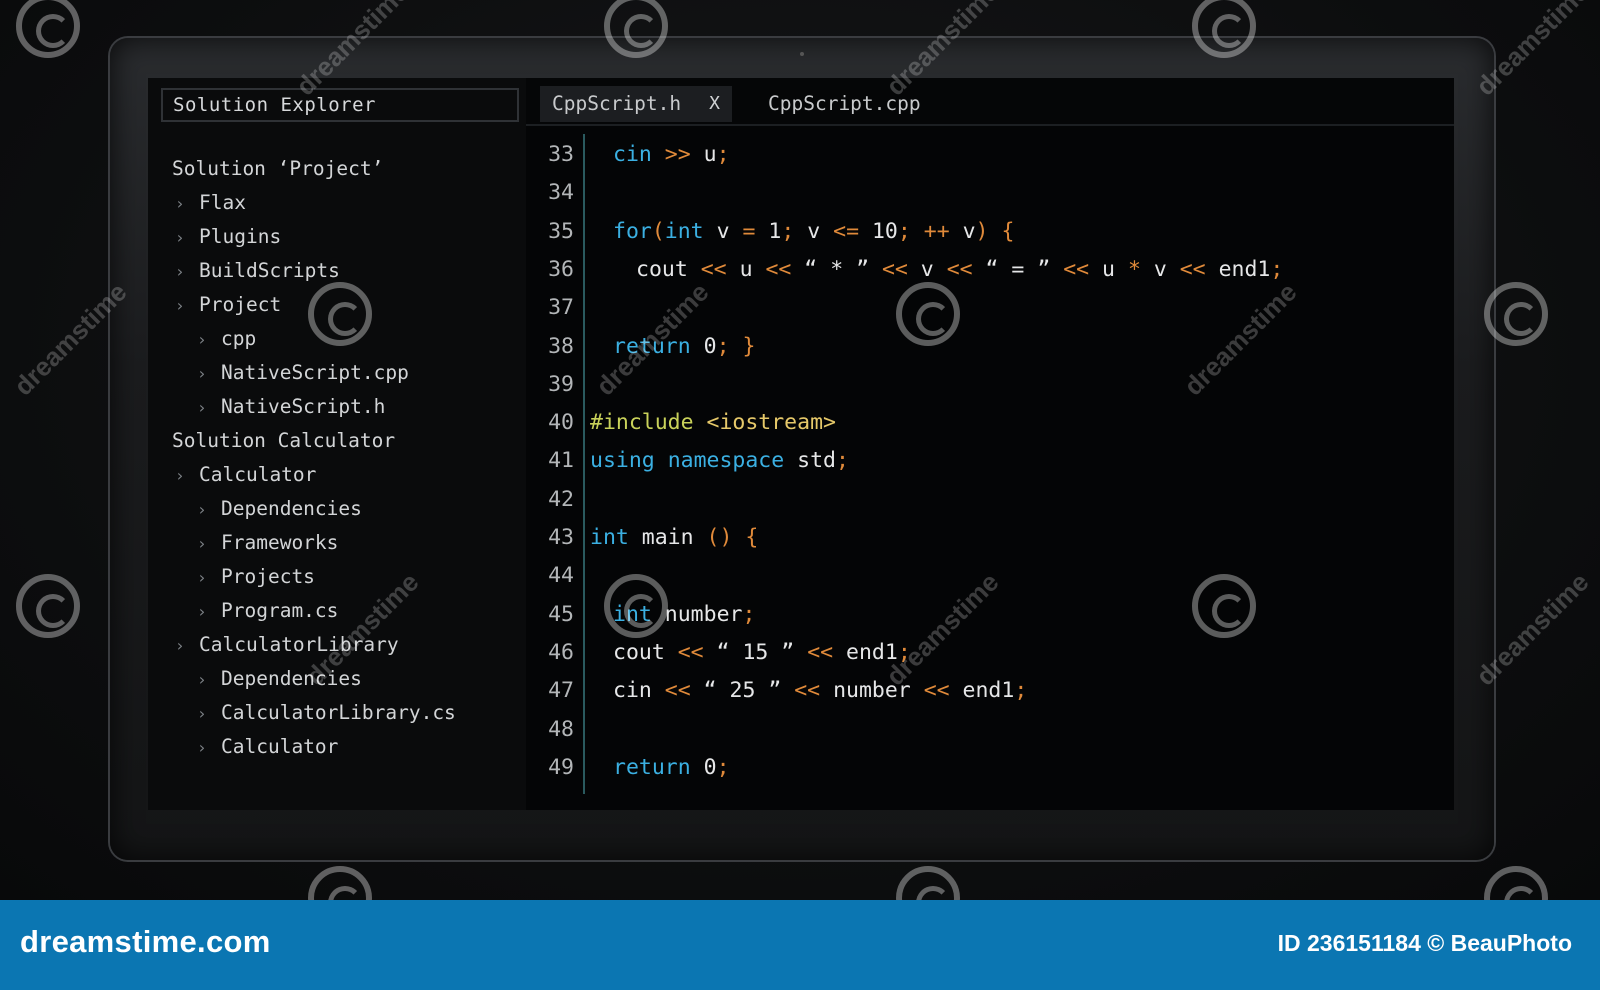 The width and height of the screenshot is (1600, 990). I want to click on footer-bar: dreamstime.com ID 236151184 © BeauPhoto, so click(800, 945).